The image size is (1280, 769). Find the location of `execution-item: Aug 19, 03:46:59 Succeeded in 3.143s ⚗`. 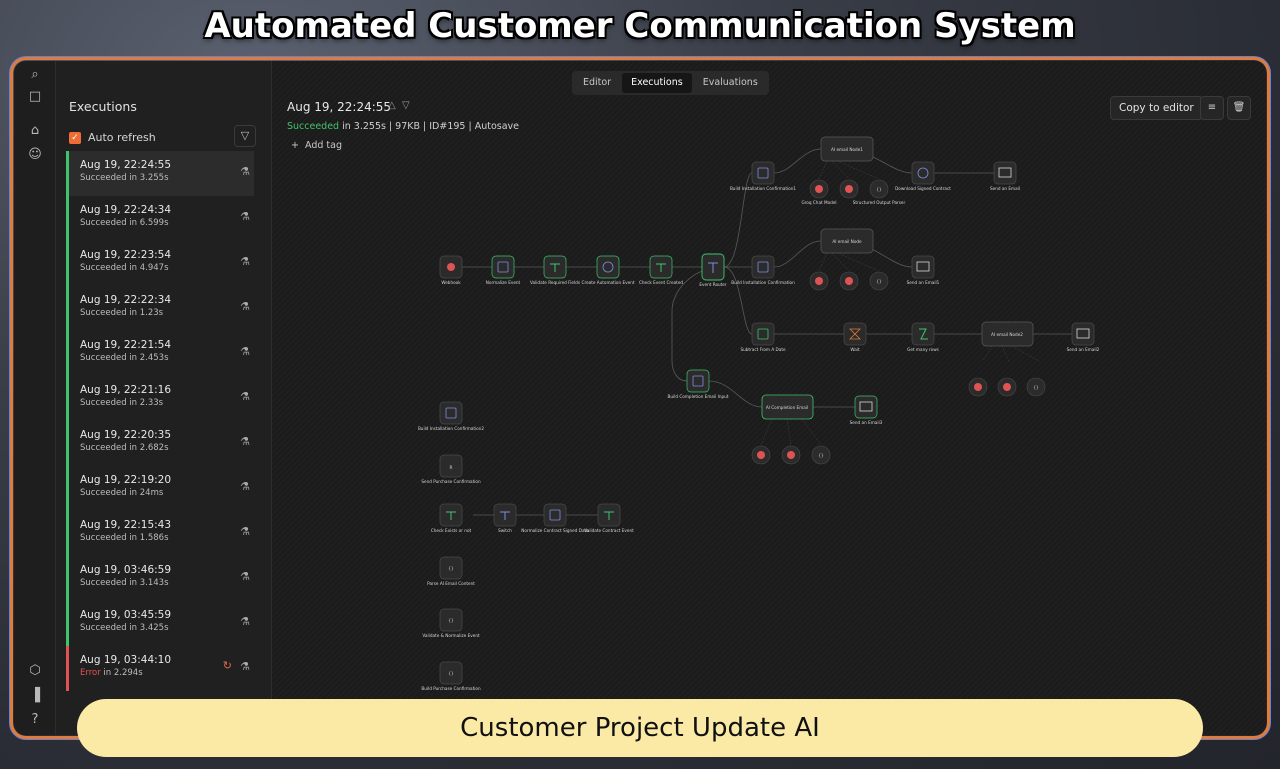

execution-item: Aug 19, 03:46:59 Succeeded in 3.143s ⚗ is located at coordinates (160, 578).